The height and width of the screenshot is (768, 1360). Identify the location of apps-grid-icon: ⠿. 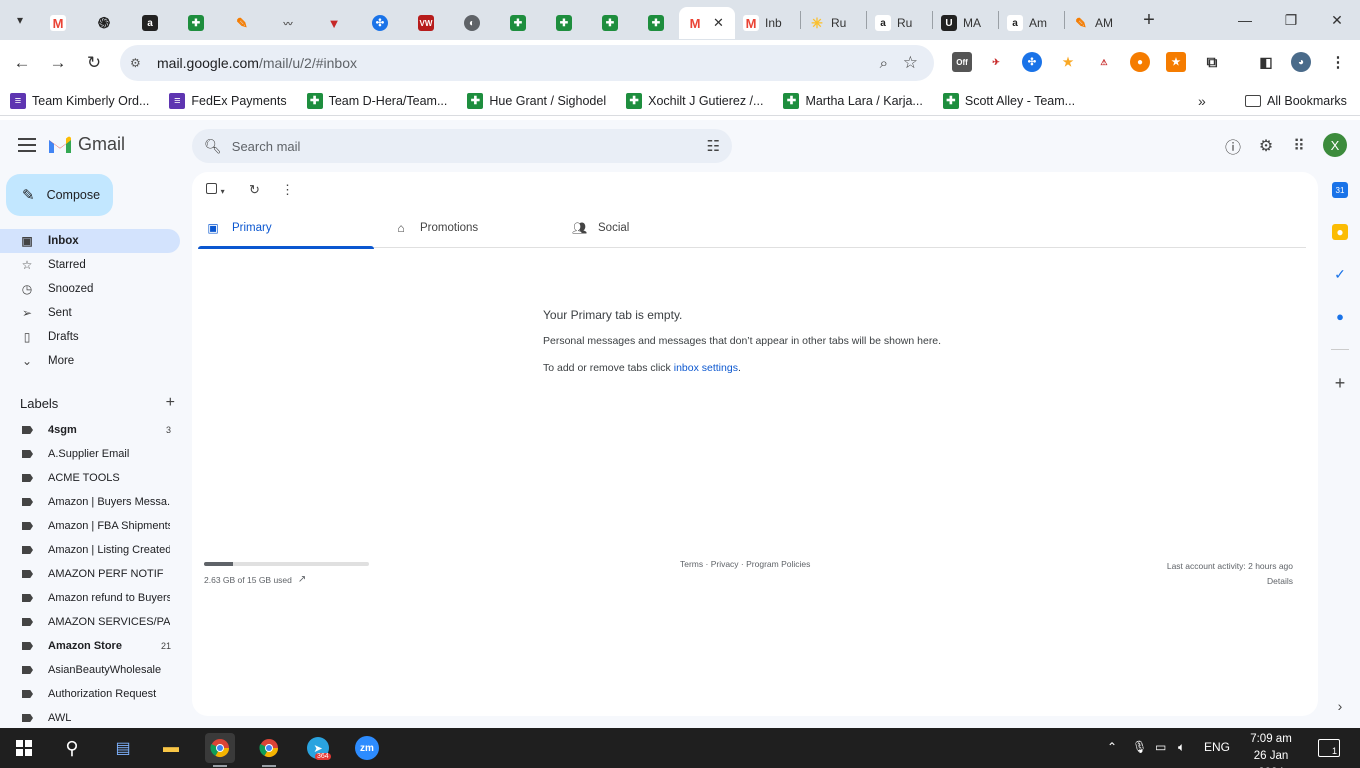
(1299, 146).